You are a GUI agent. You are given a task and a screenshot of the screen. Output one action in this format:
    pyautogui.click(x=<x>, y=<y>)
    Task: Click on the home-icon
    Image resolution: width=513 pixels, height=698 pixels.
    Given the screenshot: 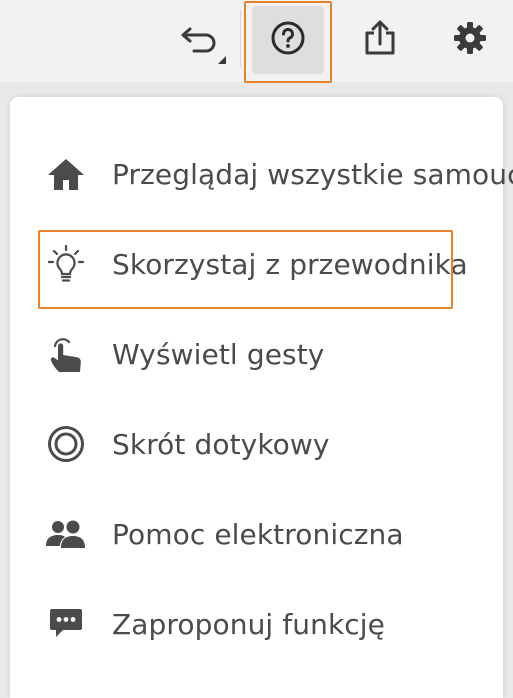 What is the action you would take?
    pyautogui.click(x=66, y=174)
    